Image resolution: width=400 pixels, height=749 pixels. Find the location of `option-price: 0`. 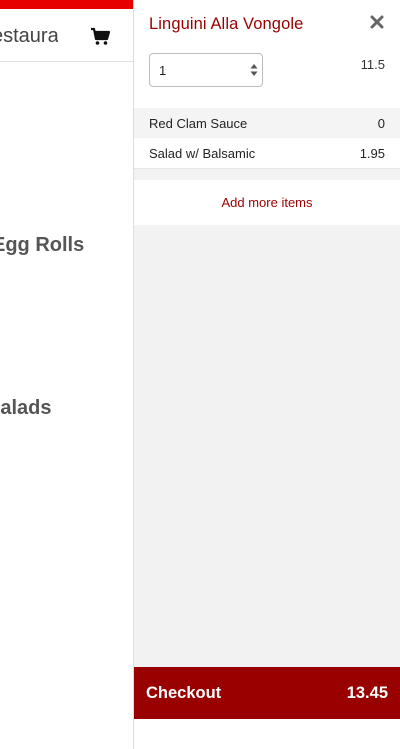

option-price: 0 is located at coordinates (381, 123).